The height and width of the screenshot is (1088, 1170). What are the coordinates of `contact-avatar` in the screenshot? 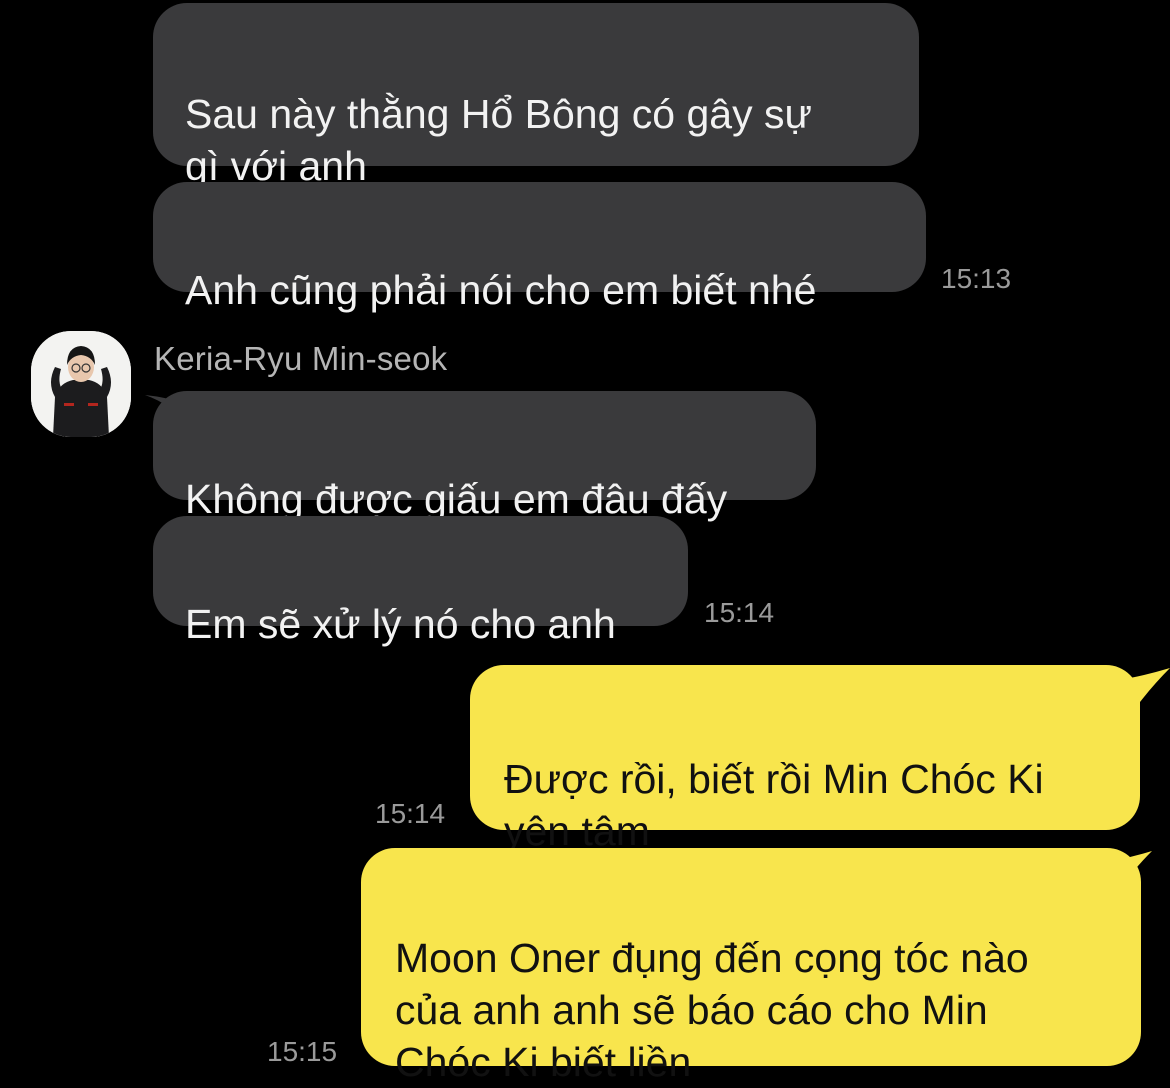 It's located at (81, 384).